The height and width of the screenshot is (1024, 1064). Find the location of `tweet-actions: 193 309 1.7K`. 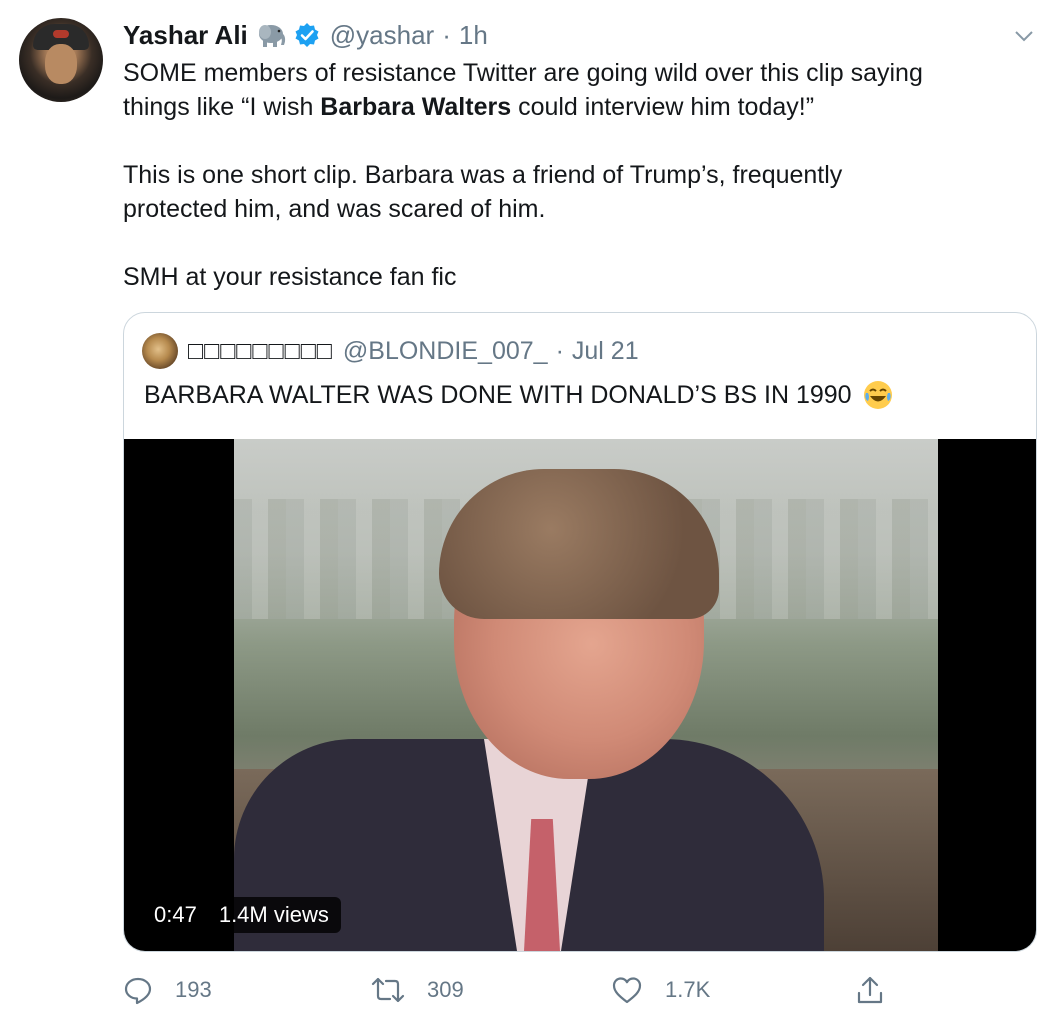

tweet-actions: 193 309 1.7K is located at coordinates (513, 990).